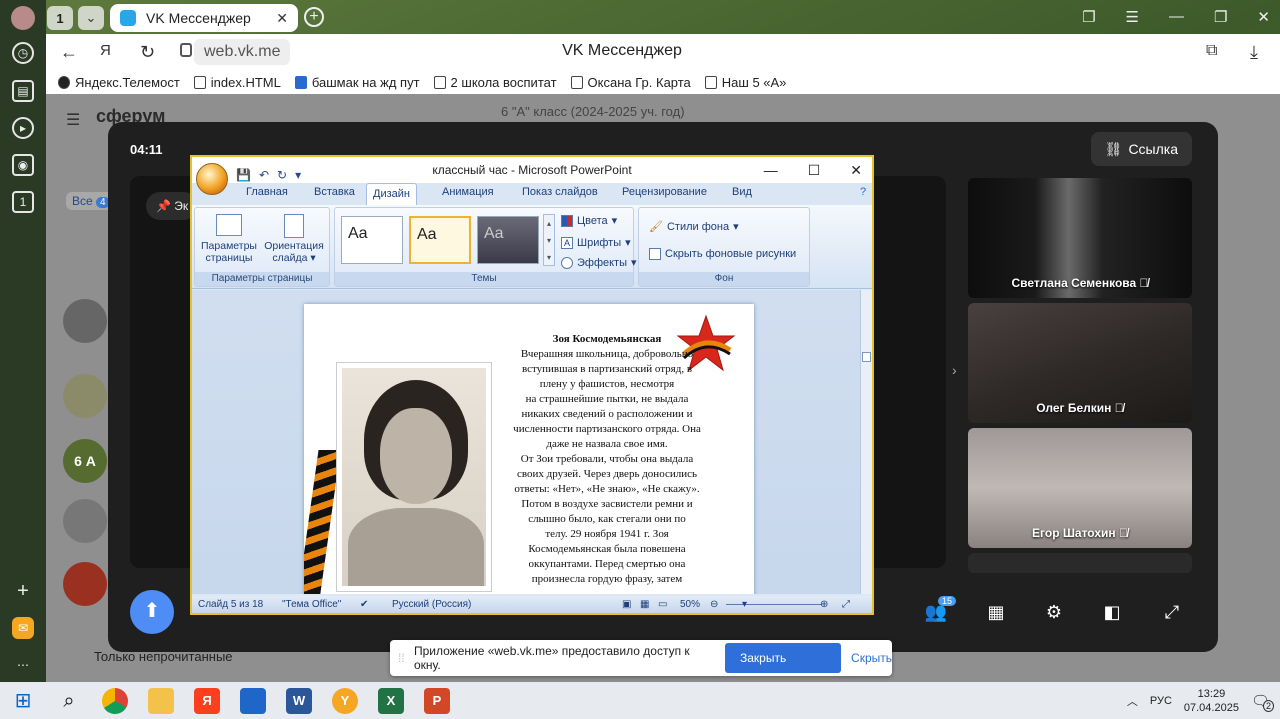 The image size is (1280, 719). What do you see at coordinates (91, 18) in the screenshot?
I see `chevron-down-icon: ⌄` at bounding box center [91, 18].